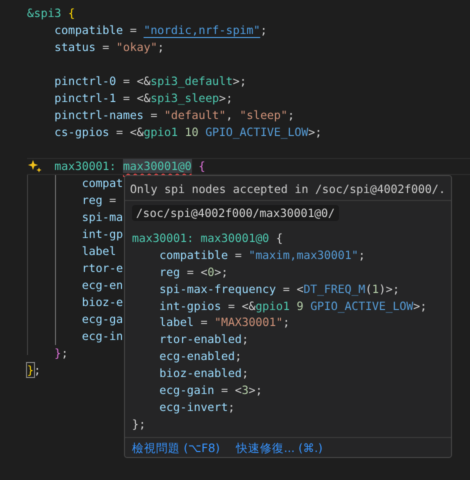  I want to click on view-problem-link: 檢視問題 (⌥F8), so click(176, 448).